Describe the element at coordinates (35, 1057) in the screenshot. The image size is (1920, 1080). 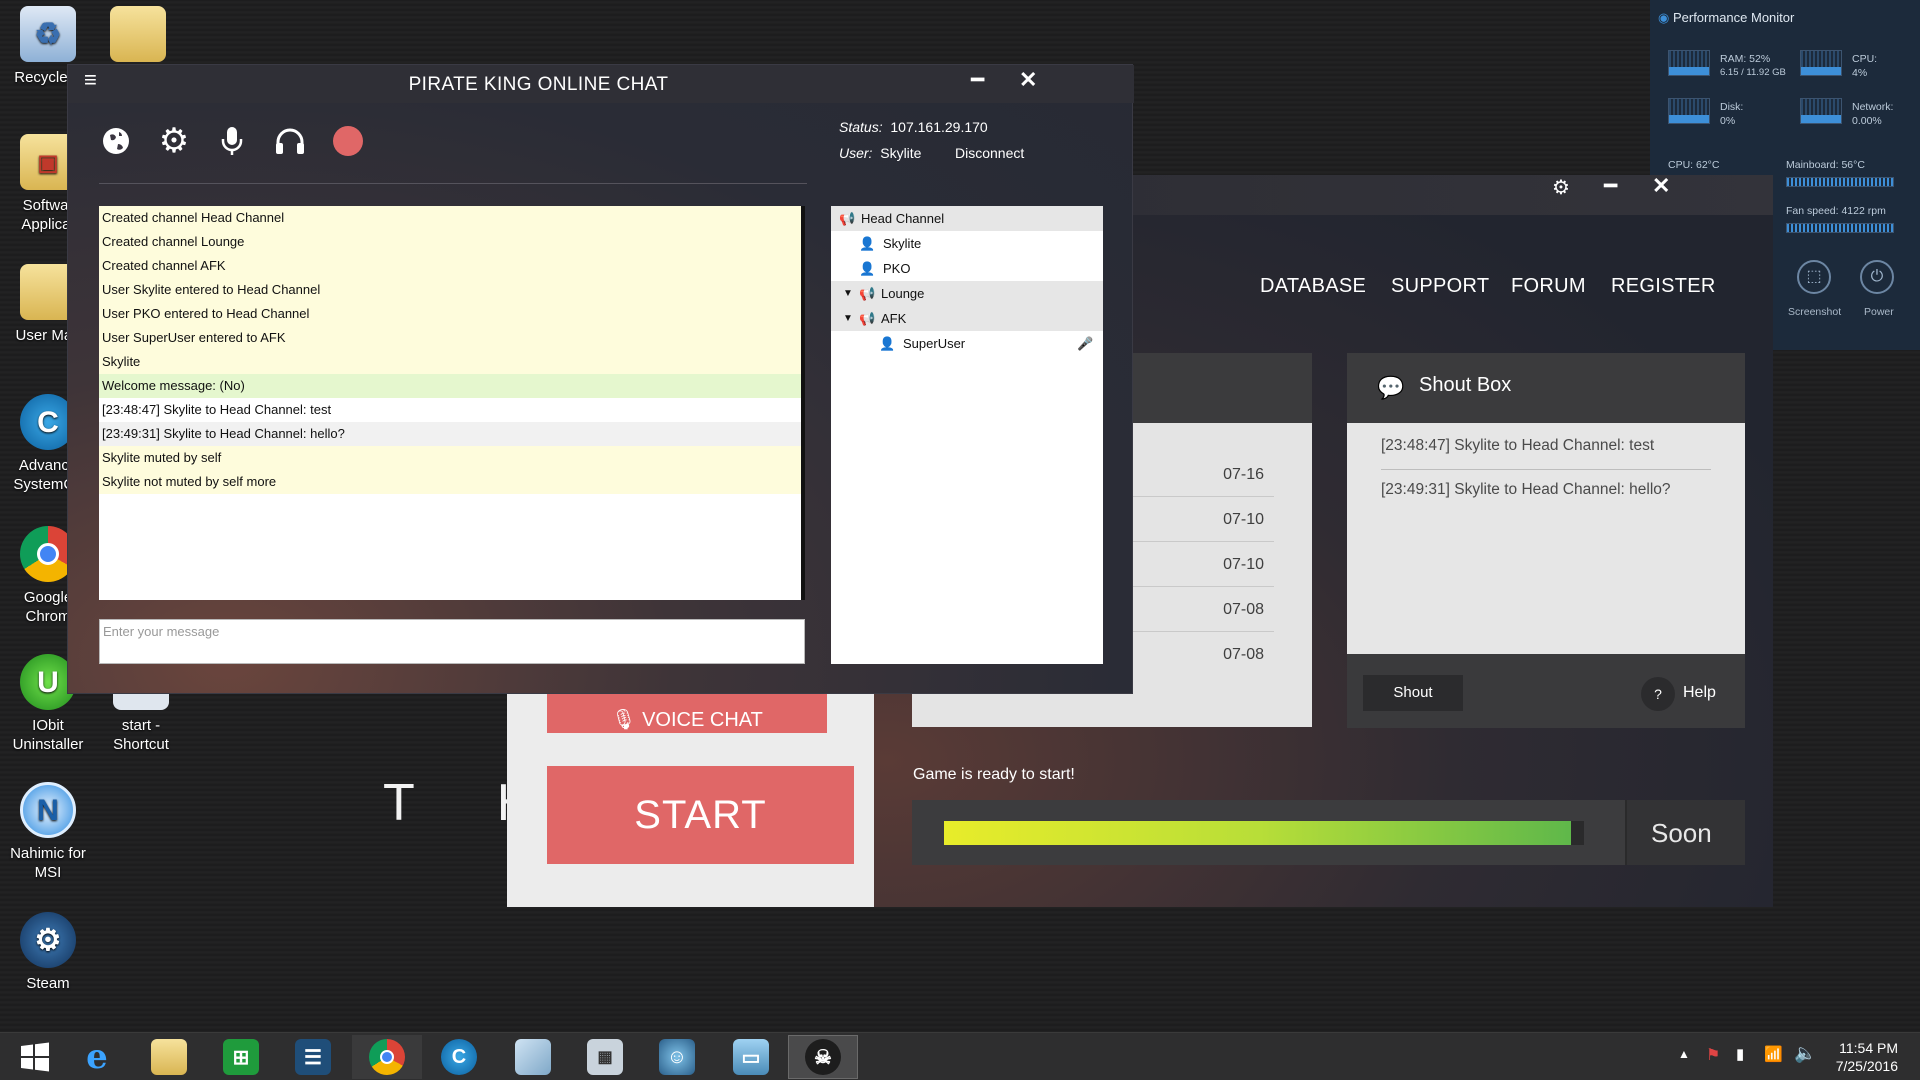
I see `windows-start-icon` at that location.